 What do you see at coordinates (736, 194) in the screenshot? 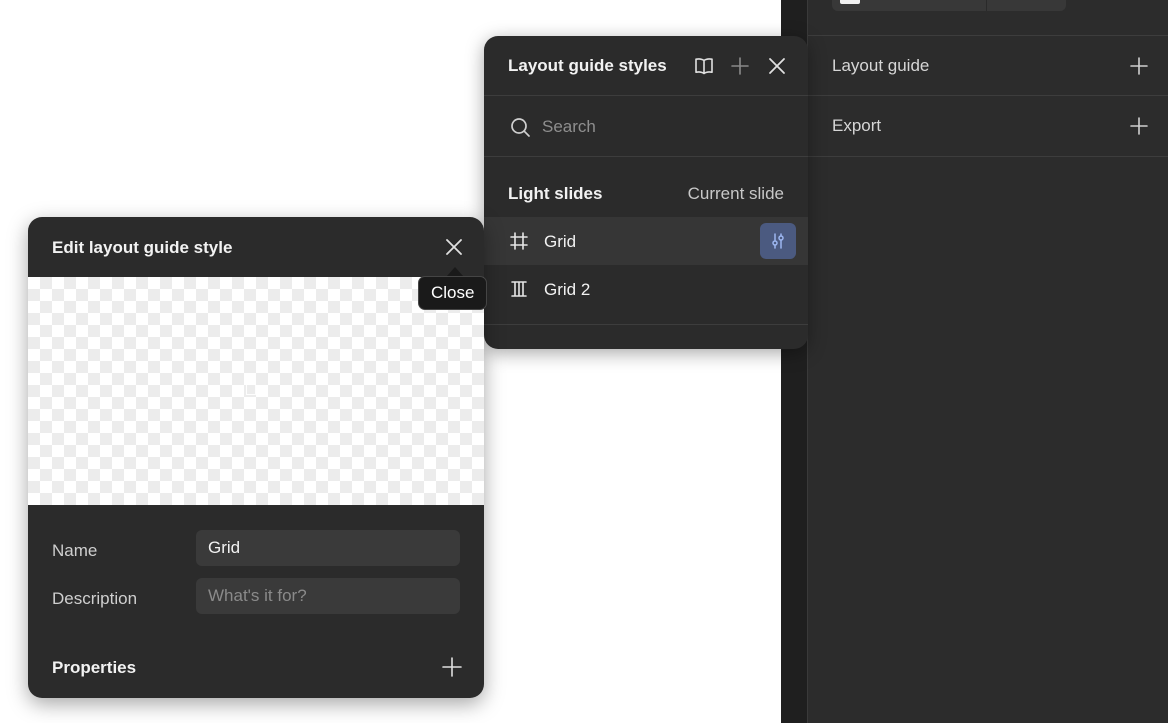
I see `current-slide-link: Current slide` at bounding box center [736, 194].